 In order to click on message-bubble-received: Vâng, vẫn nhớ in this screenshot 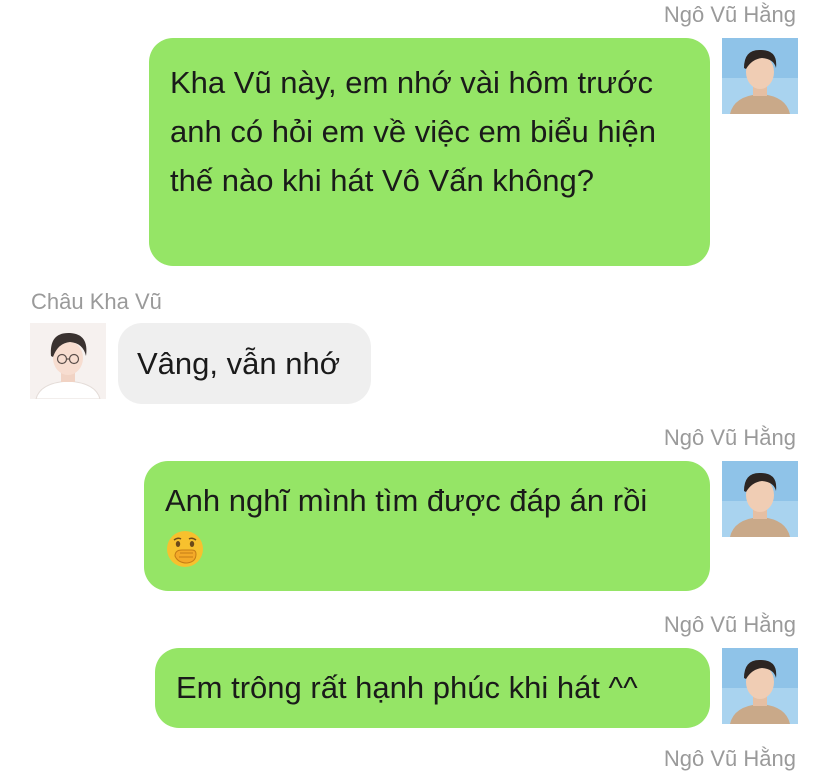, I will do `click(244, 363)`.